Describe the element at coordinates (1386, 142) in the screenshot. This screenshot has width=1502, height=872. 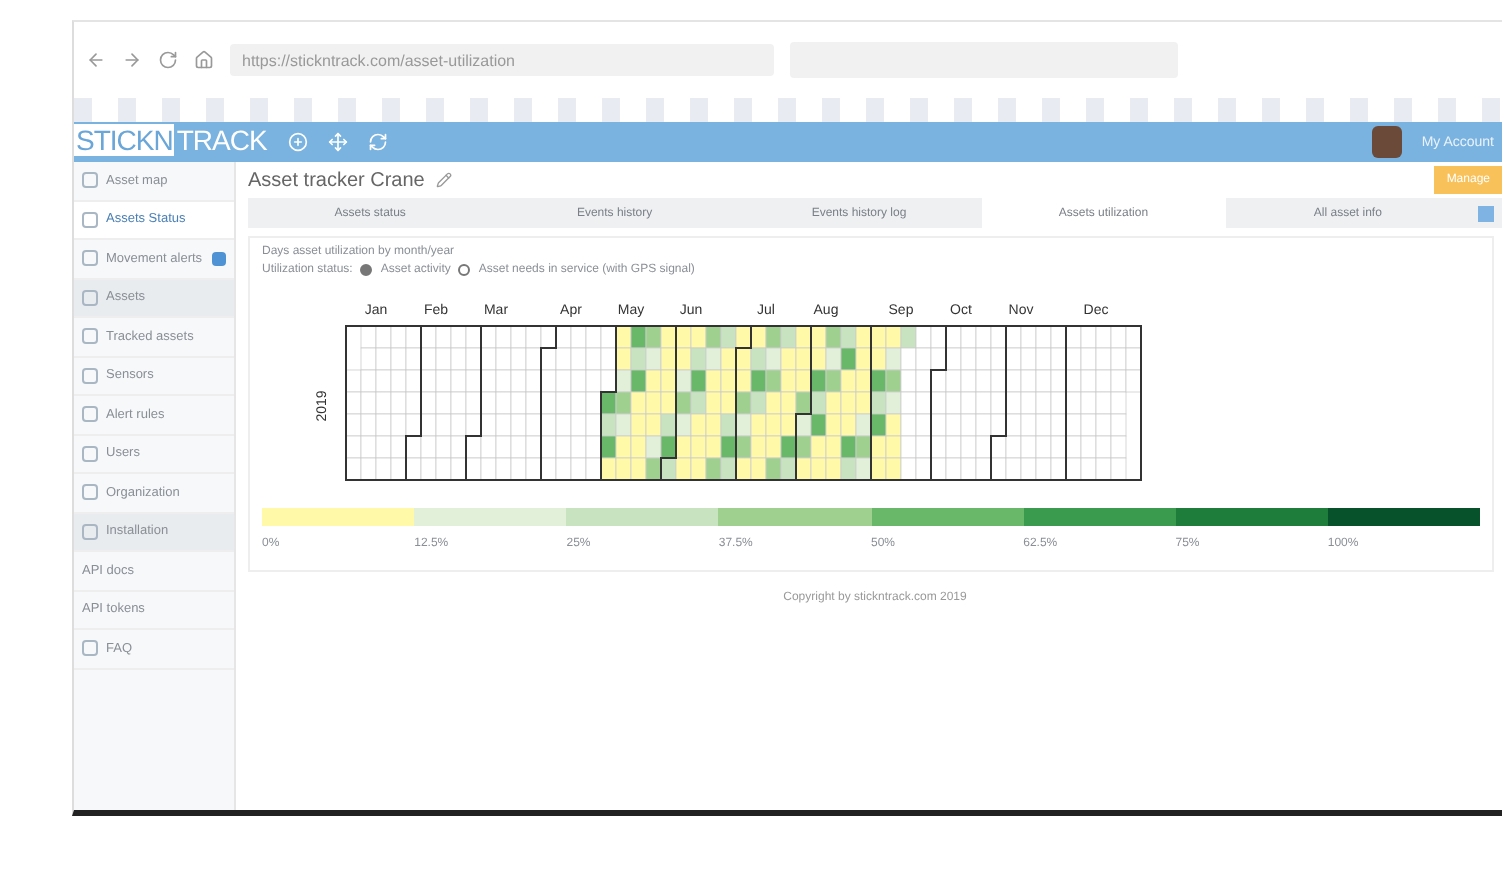
I see `avatar` at that location.